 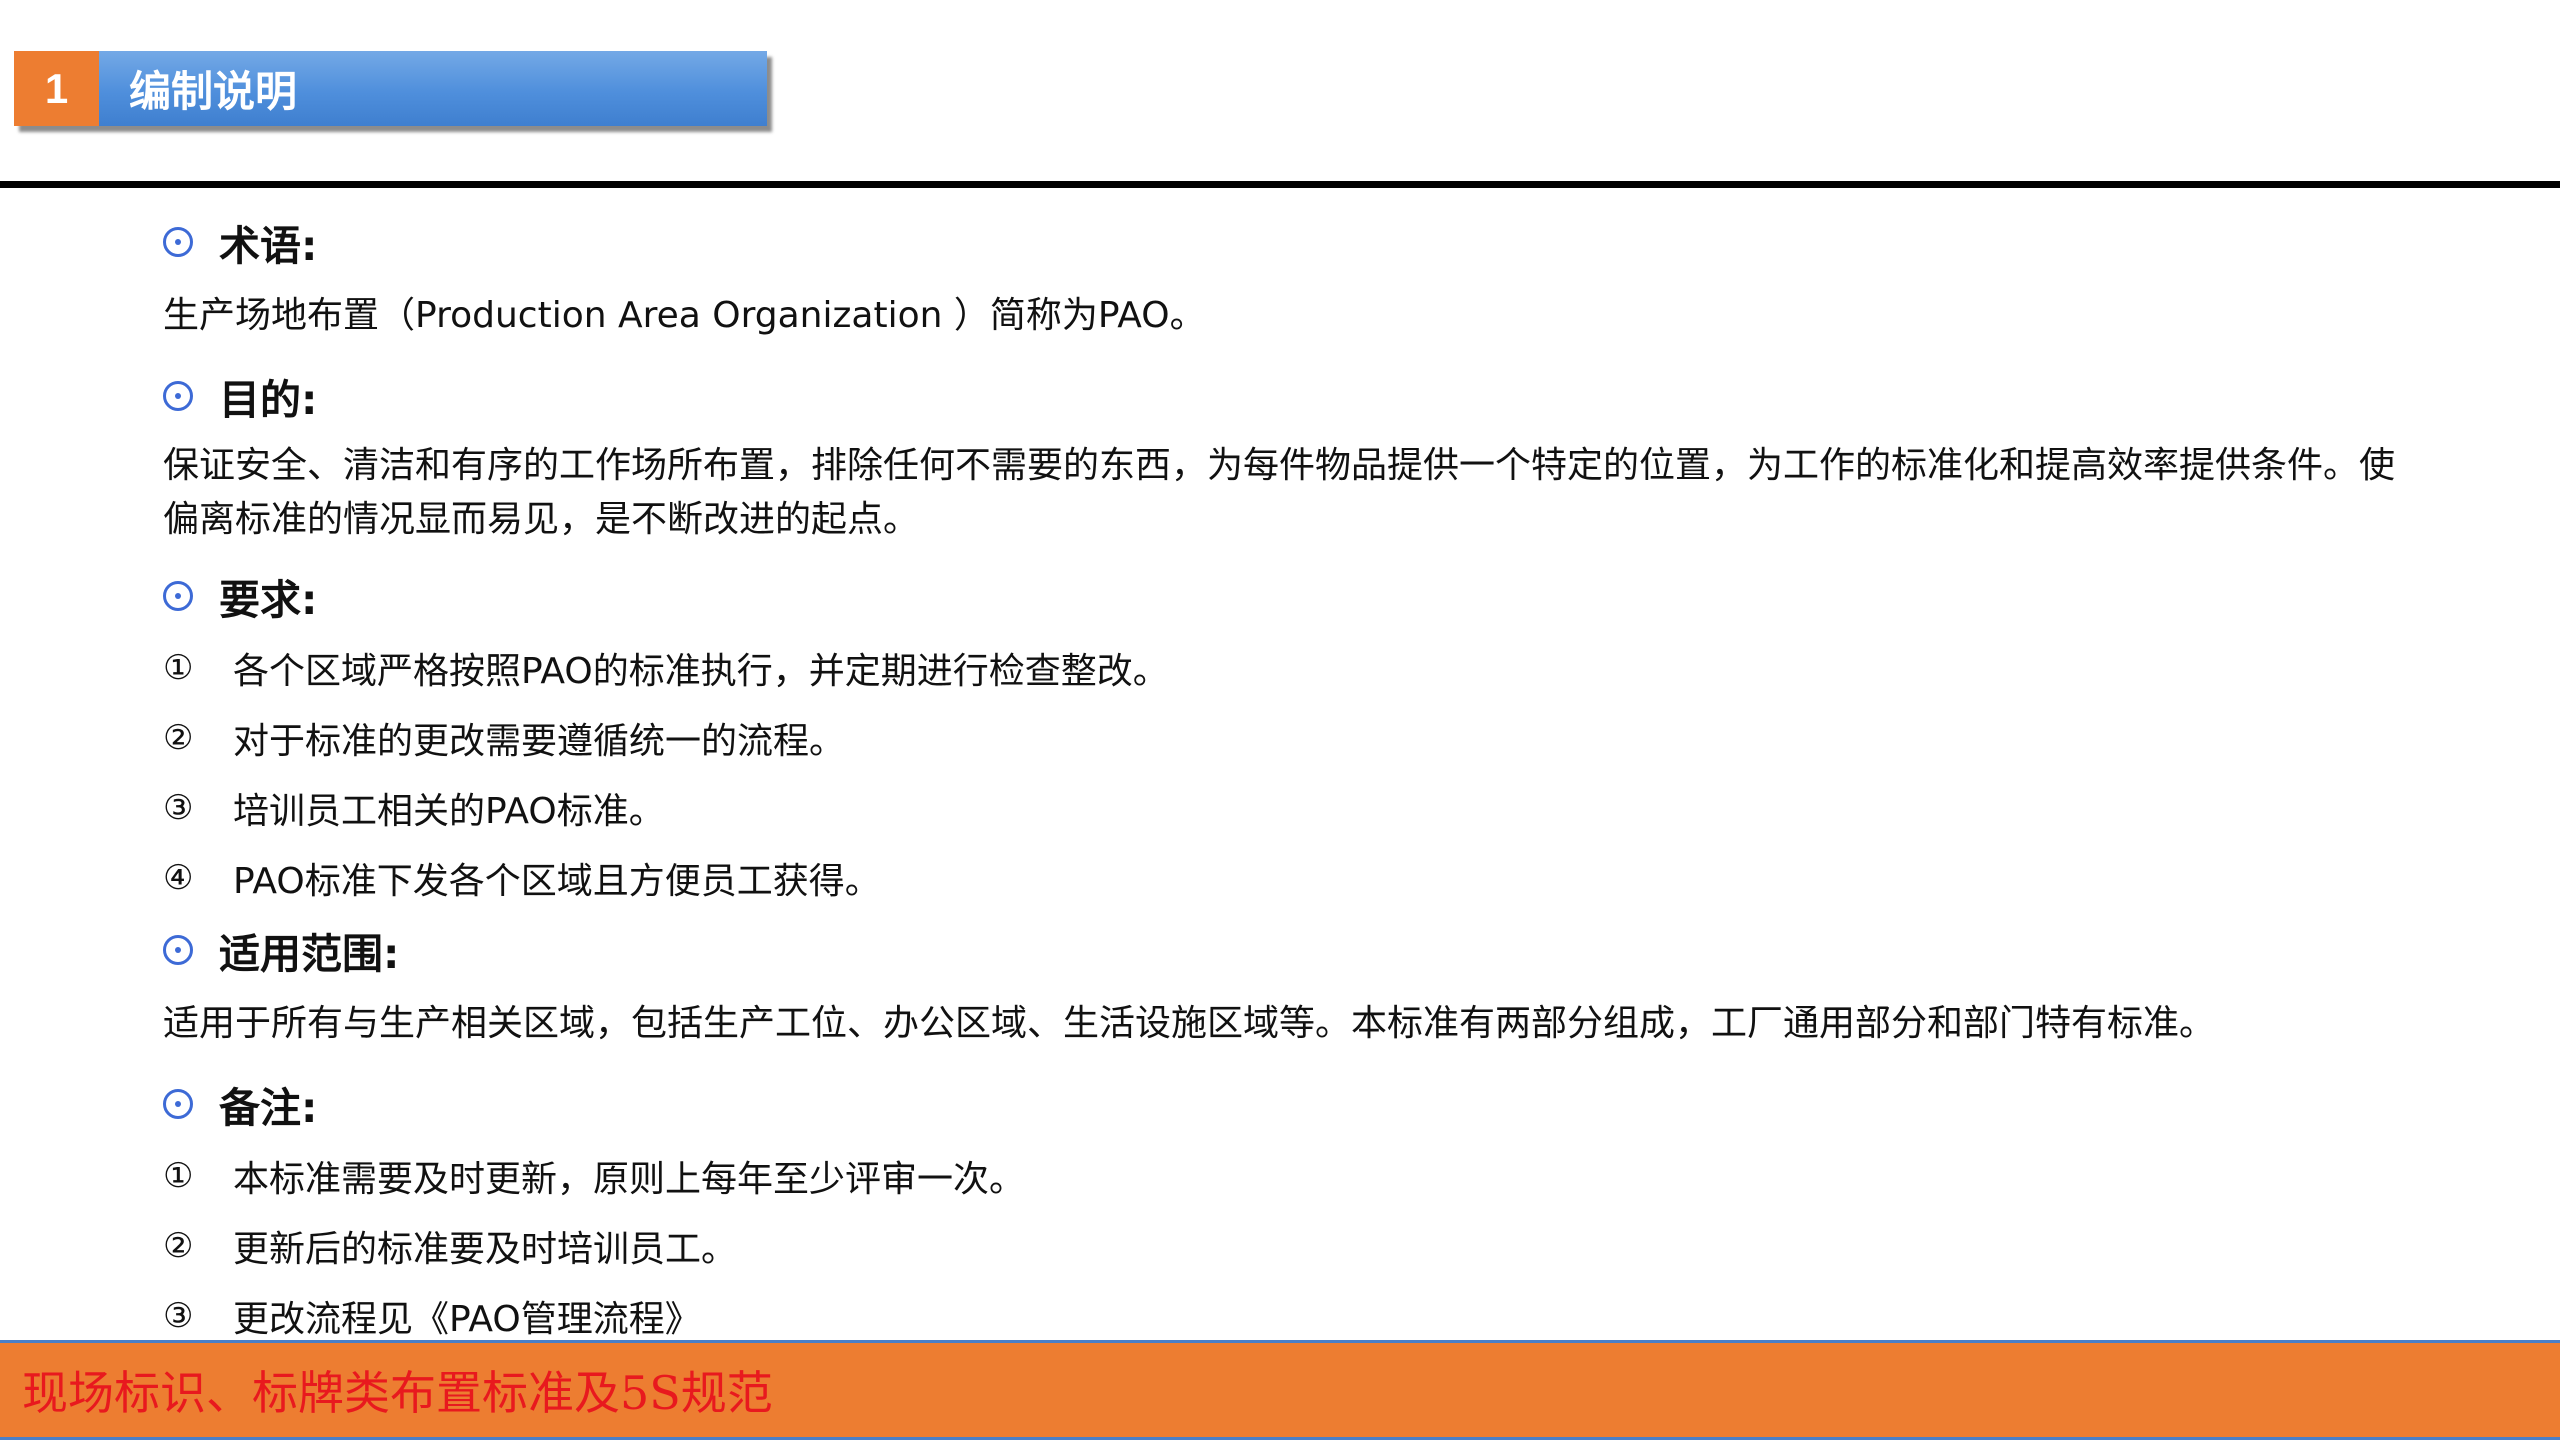 What do you see at coordinates (178, 878) in the screenshot?
I see `list-marker: ④` at bounding box center [178, 878].